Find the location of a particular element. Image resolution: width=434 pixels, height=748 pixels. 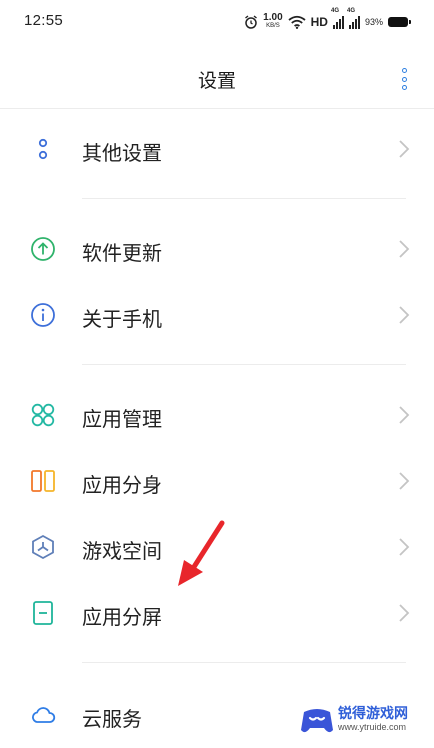

game-space-icon is located at coordinates (43, 547).